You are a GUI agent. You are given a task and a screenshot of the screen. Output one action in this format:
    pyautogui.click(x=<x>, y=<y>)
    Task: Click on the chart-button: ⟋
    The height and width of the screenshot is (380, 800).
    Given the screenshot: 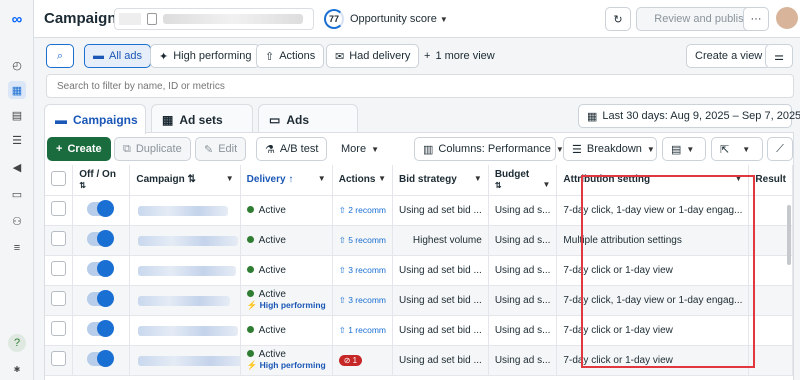 What is the action you would take?
    pyautogui.click(x=780, y=149)
    